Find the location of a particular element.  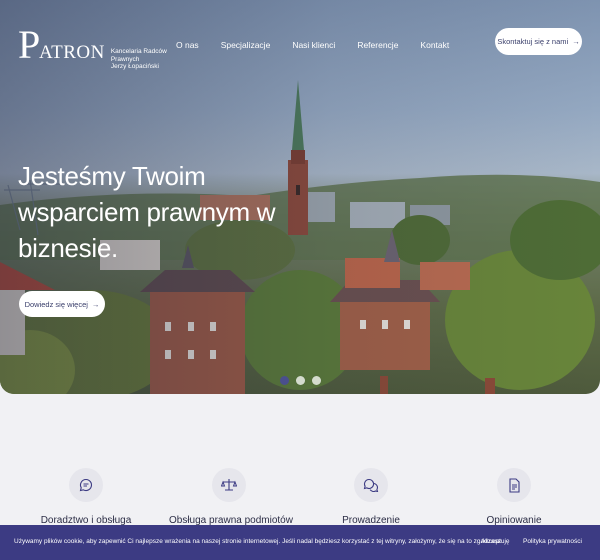

slider-dots is located at coordinates (300, 380).